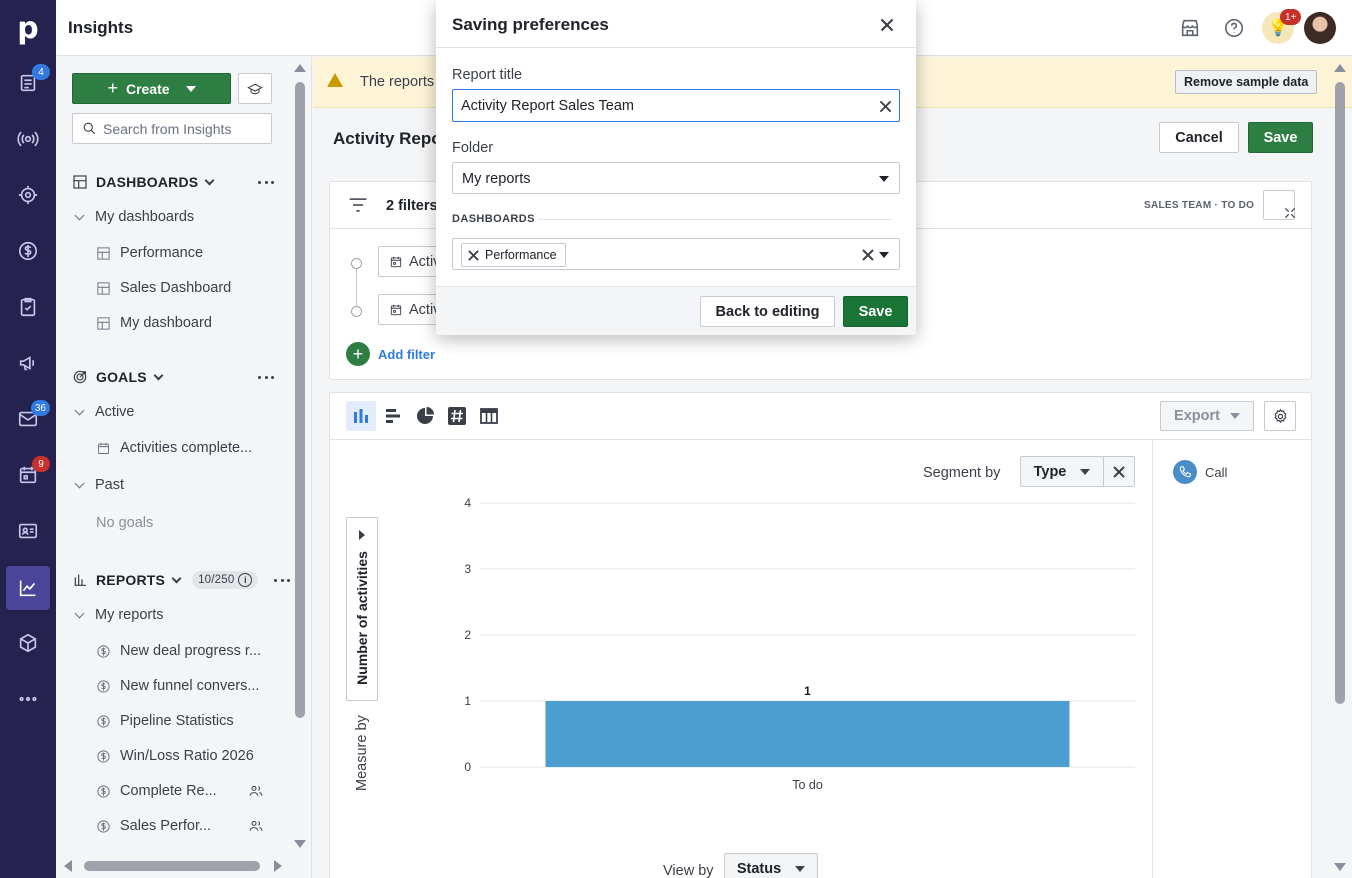  I want to click on close-dialog-button, so click(887, 25).